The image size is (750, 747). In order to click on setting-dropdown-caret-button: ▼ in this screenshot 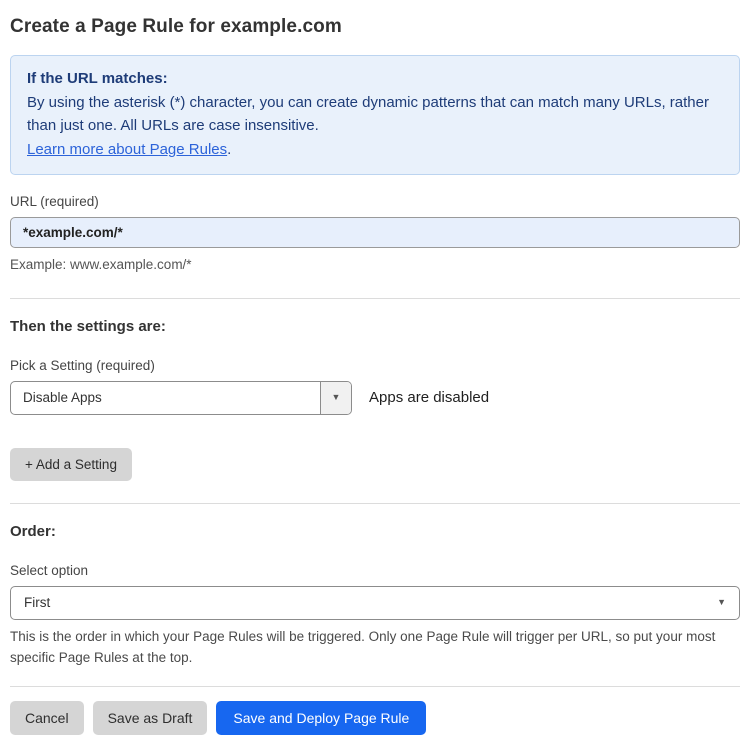, I will do `click(335, 397)`.